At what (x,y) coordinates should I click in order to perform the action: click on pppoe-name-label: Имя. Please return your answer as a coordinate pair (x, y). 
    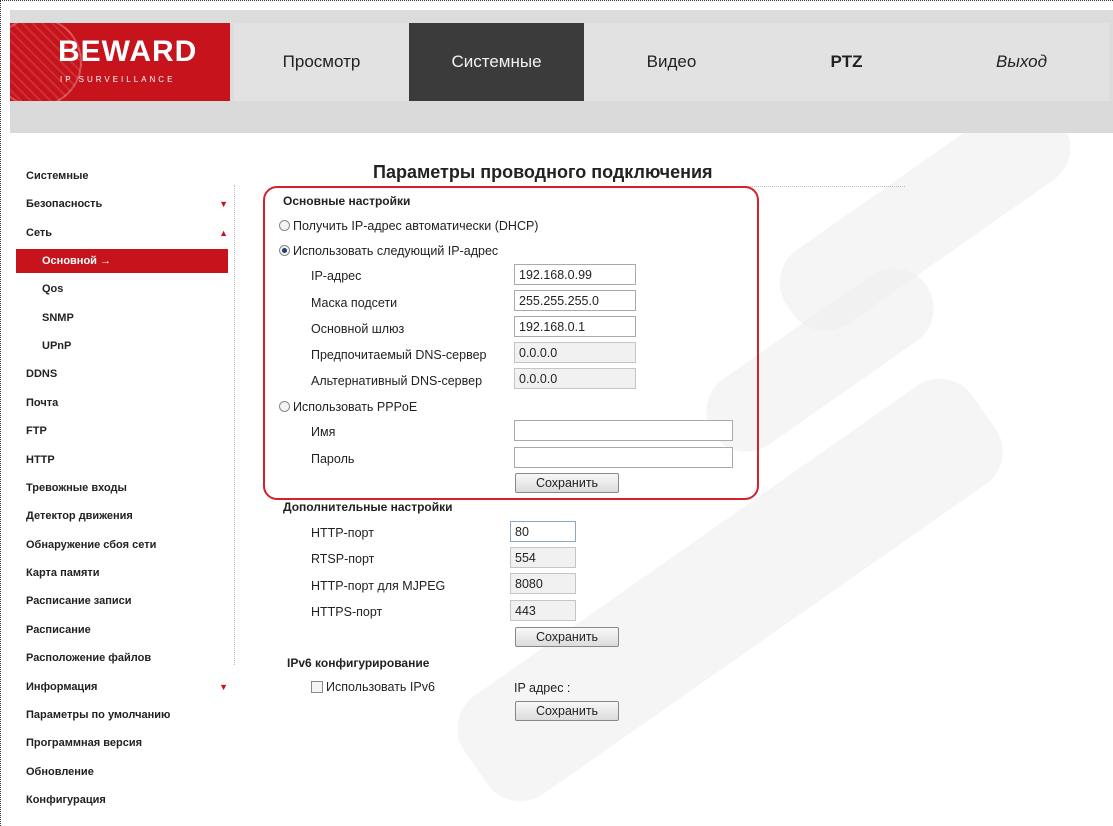
    Looking at the image, I should click on (323, 432).